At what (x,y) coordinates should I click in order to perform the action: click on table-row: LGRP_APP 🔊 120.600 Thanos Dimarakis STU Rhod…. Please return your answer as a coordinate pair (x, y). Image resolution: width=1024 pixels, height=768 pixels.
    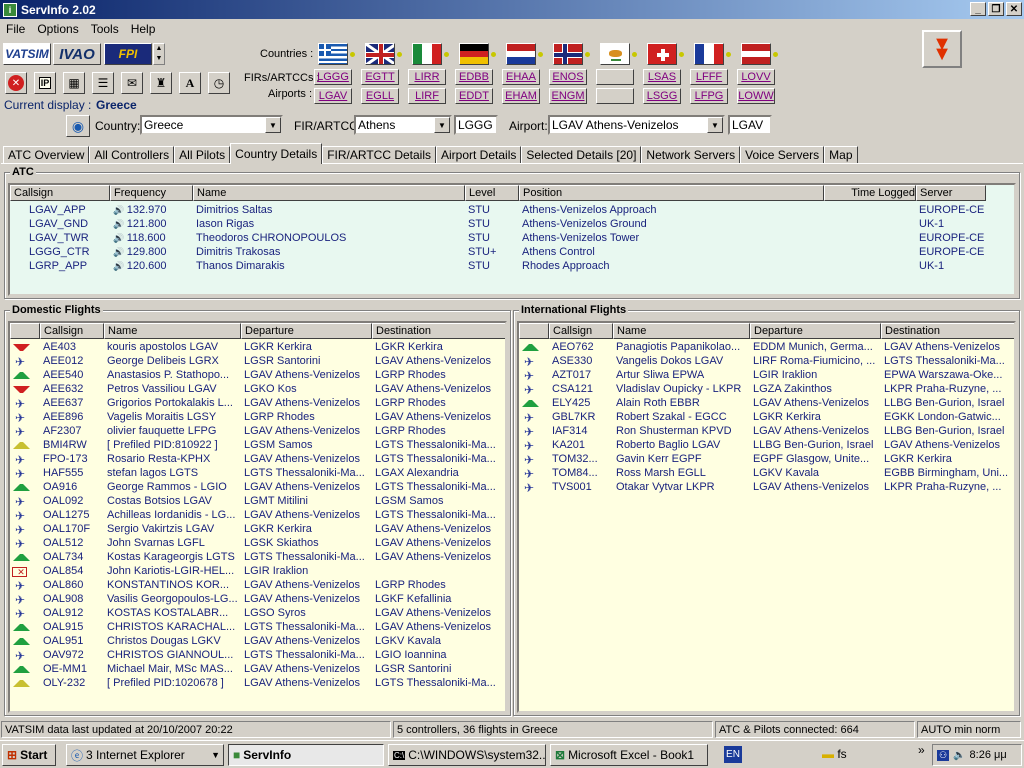
    Looking at the image, I should click on (498, 267).